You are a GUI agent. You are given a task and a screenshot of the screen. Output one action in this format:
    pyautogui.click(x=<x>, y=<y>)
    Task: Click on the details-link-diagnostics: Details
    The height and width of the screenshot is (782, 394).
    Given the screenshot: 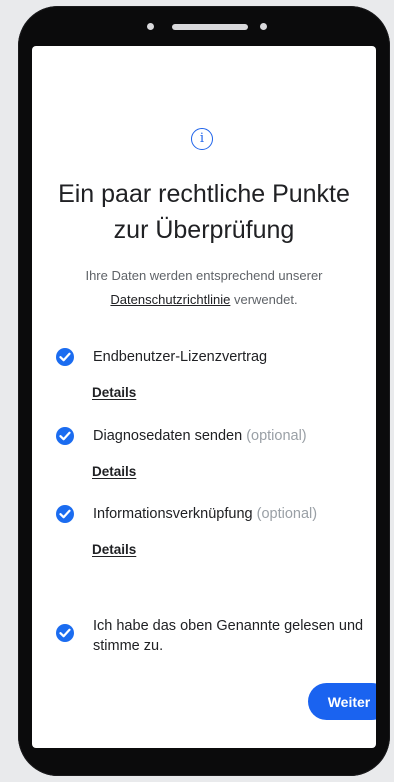 What is the action you would take?
    pyautogui.click(x=114, y=471)
    